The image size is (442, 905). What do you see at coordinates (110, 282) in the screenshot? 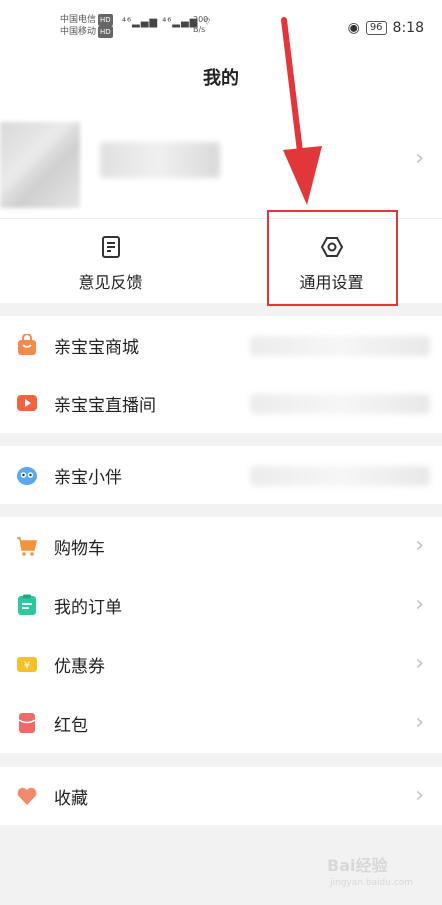
I see `feedback-label: 意见反馈` at bounding box center [110, 282].